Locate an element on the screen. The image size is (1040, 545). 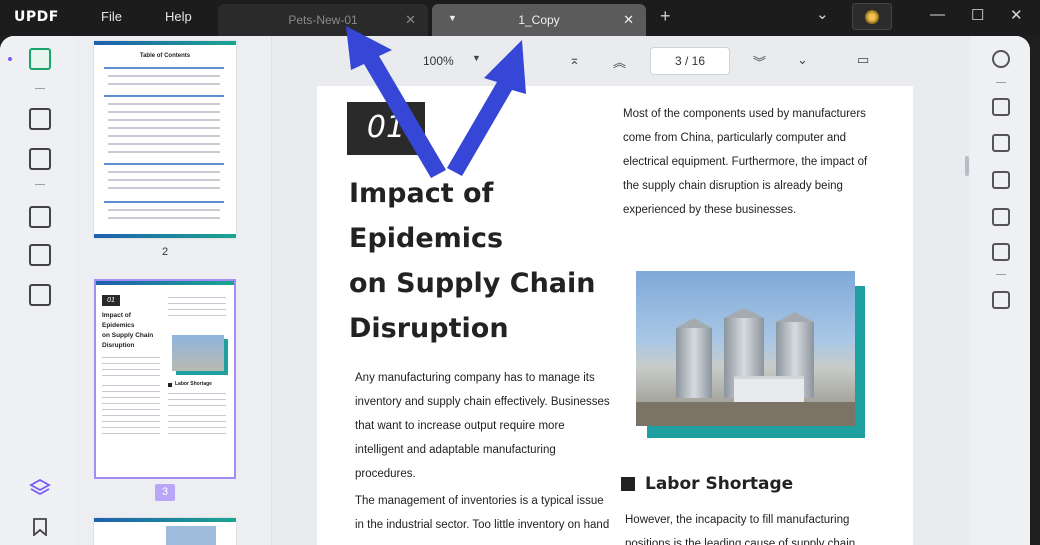
stamp-icon is located at coordinates (40, 295).